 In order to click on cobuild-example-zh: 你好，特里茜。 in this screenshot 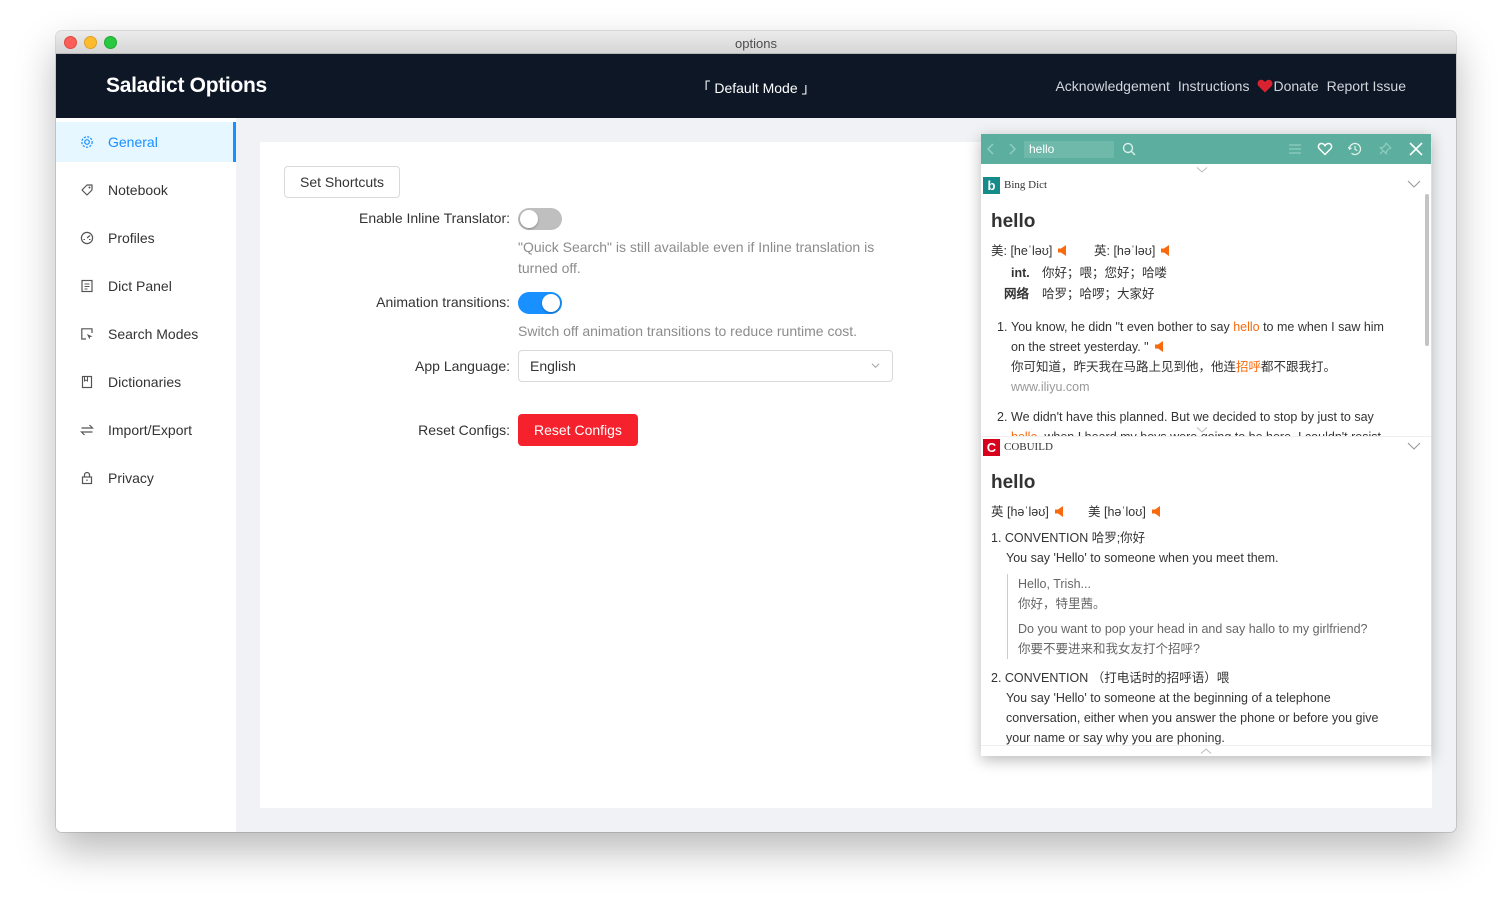, I will do `click(1062, 604)`.